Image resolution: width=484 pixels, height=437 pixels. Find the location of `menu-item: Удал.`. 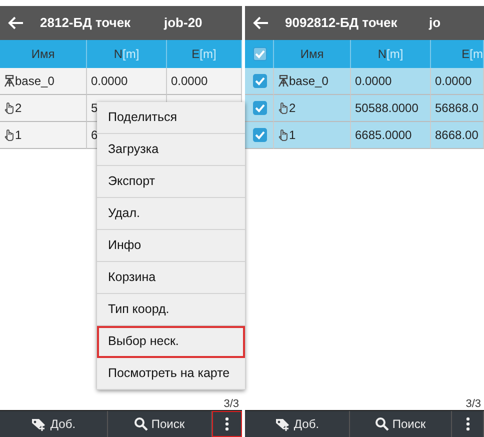

menu-item: Удал. is located at coordinates (171, 214).